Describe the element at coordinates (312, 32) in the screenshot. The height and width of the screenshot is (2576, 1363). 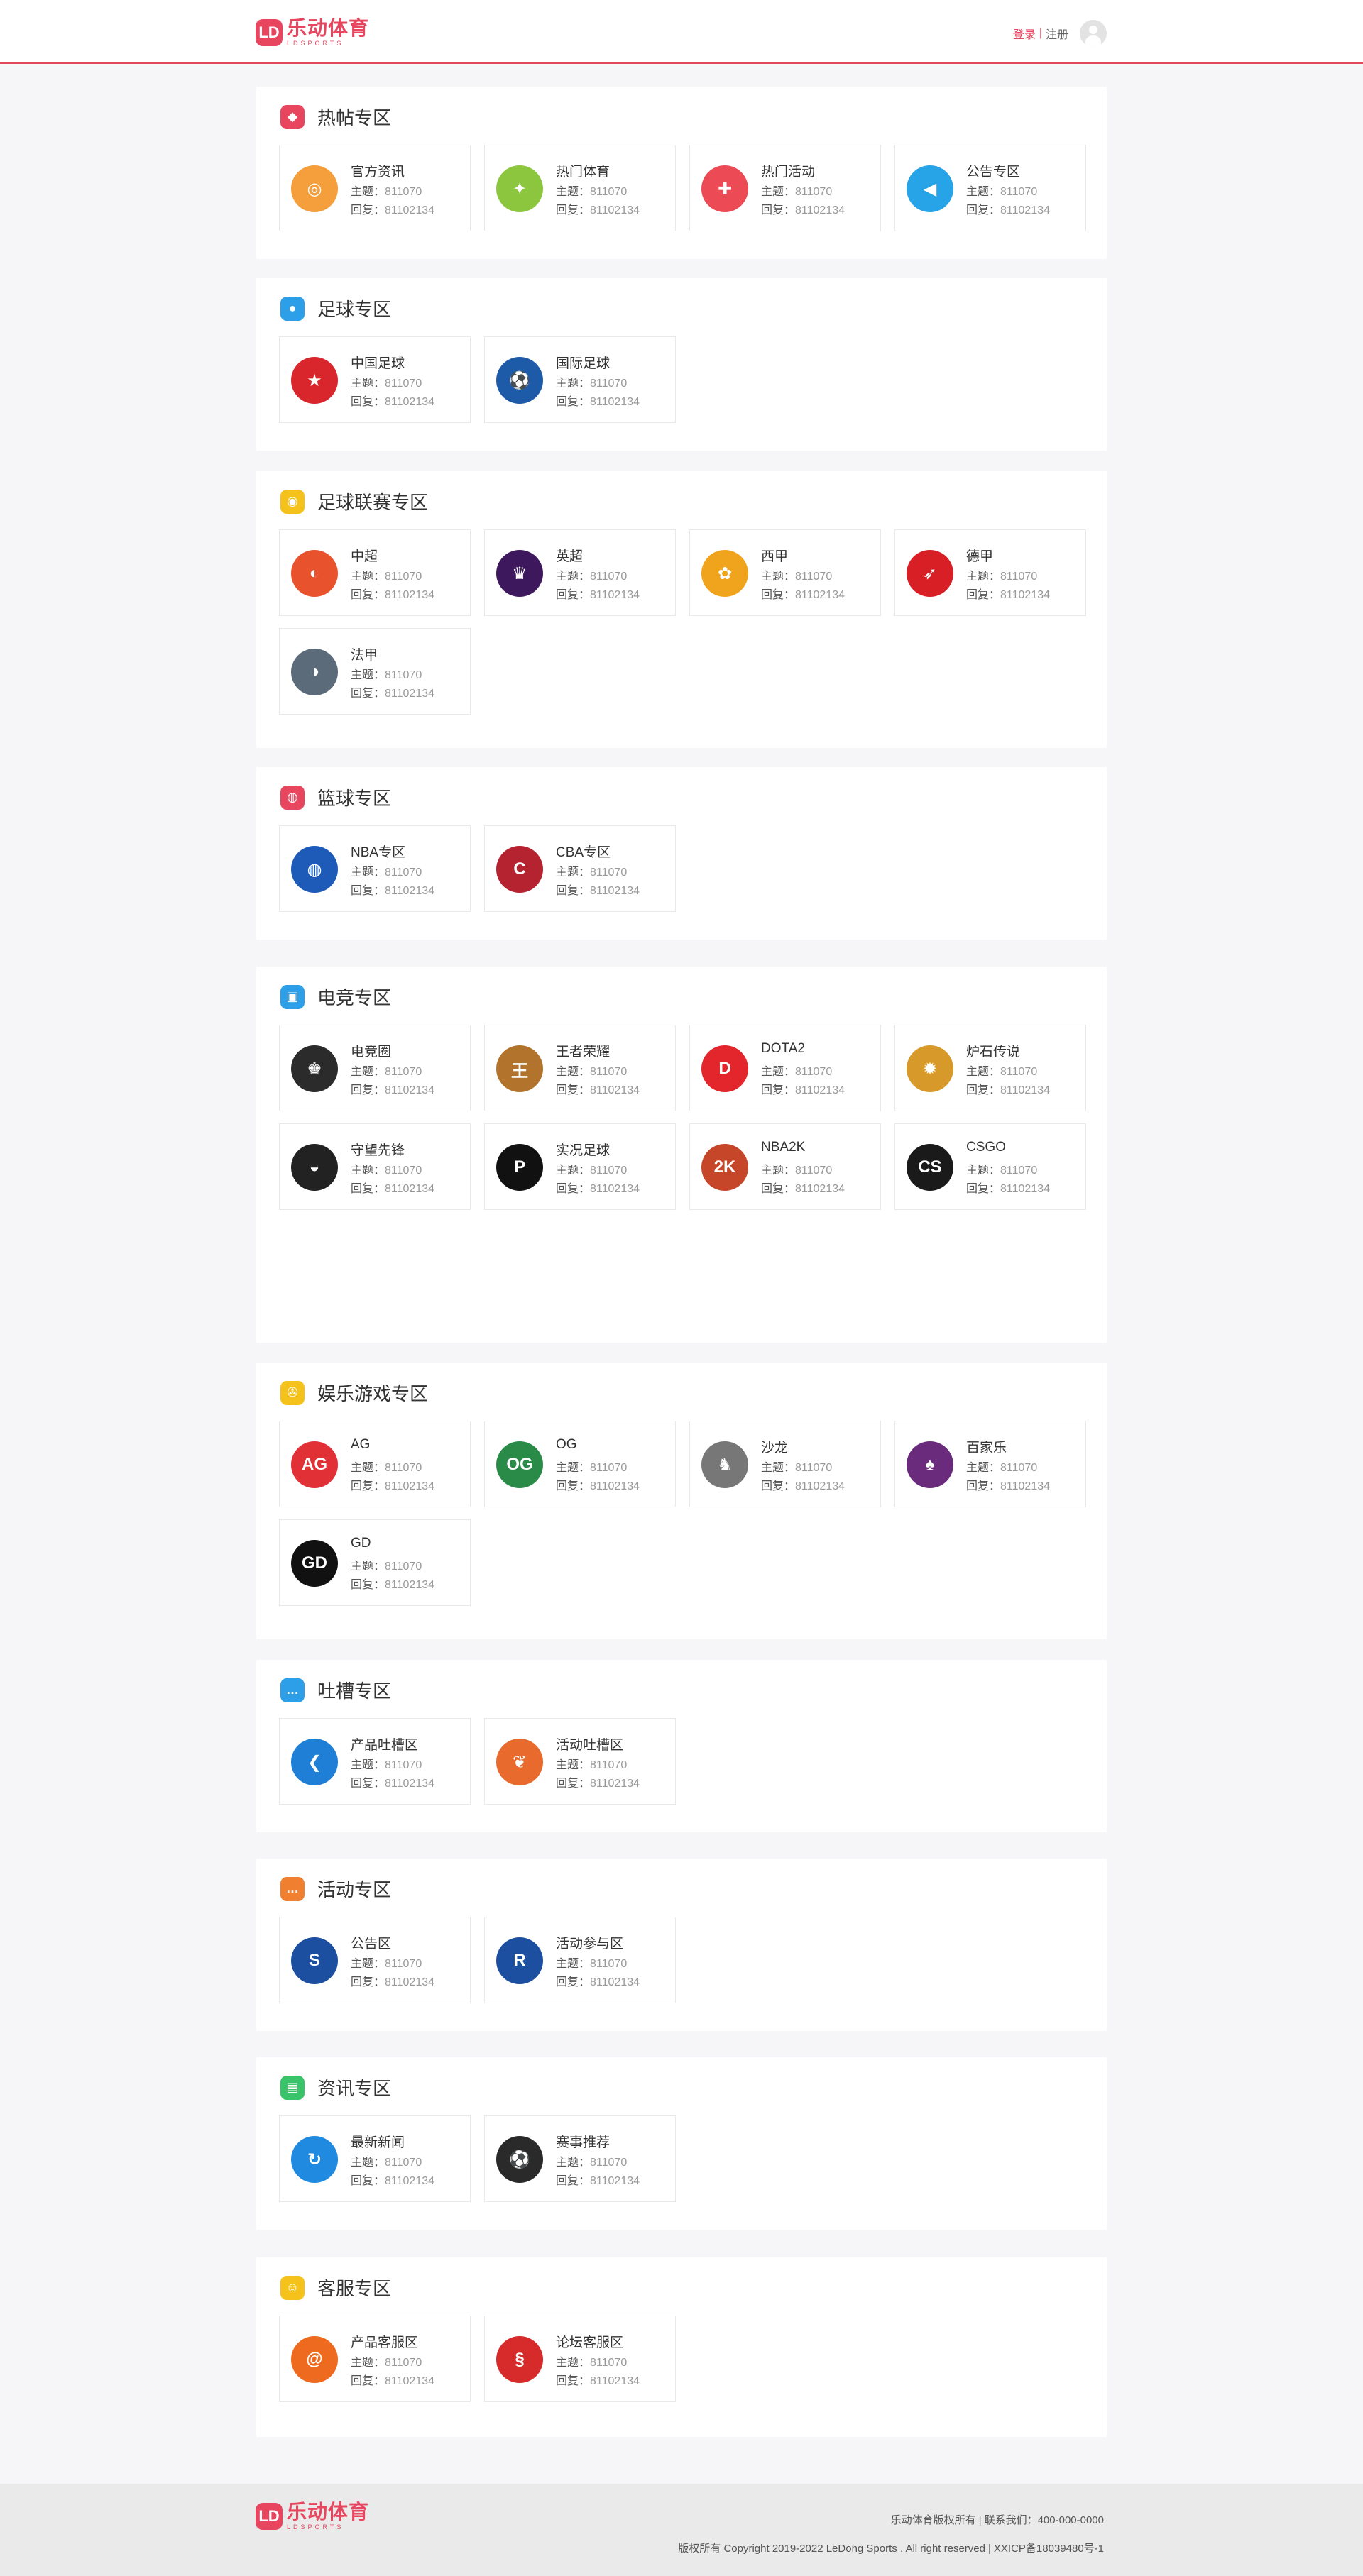
I see `site-logo: LD 乐动体育 LDSPORTS` at that location.